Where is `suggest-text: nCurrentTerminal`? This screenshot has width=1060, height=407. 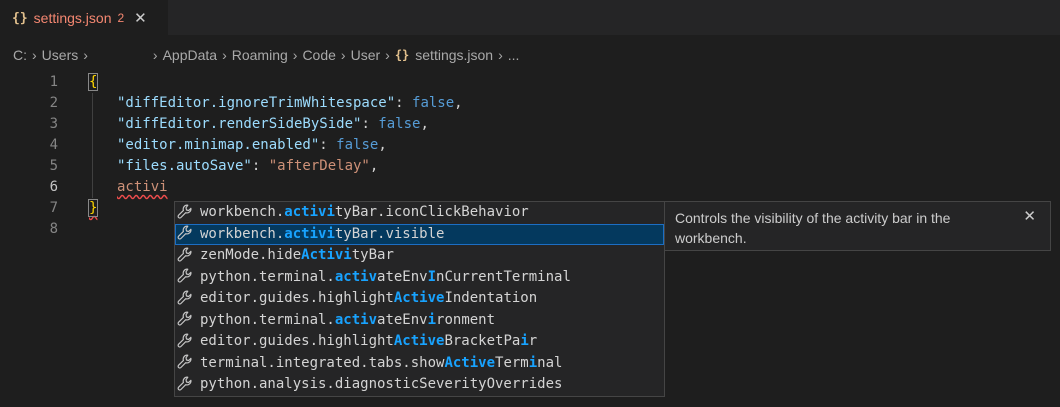
suggest-text: nCurrentTerminal is located at coordinates (503, 276).